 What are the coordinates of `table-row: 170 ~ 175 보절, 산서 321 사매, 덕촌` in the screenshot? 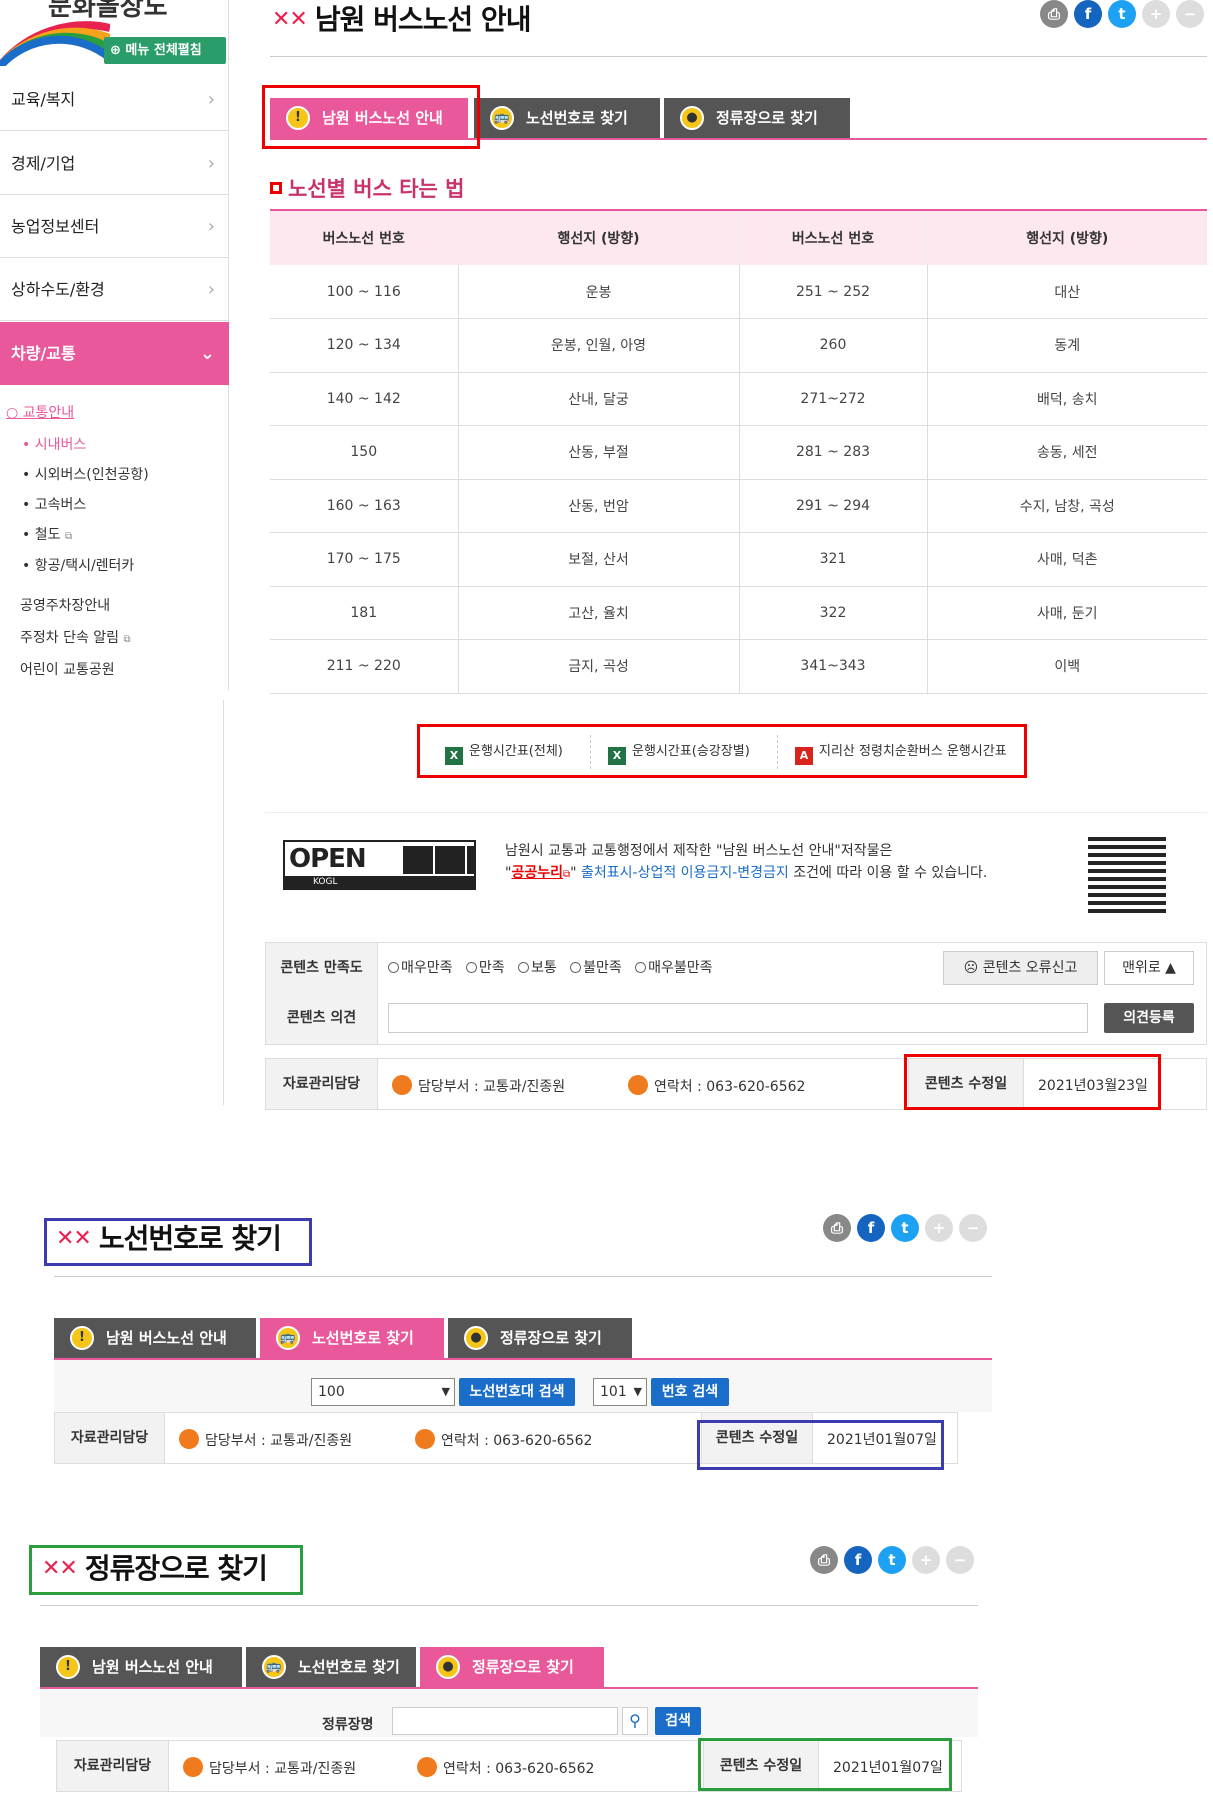 It's located at (738, 559).